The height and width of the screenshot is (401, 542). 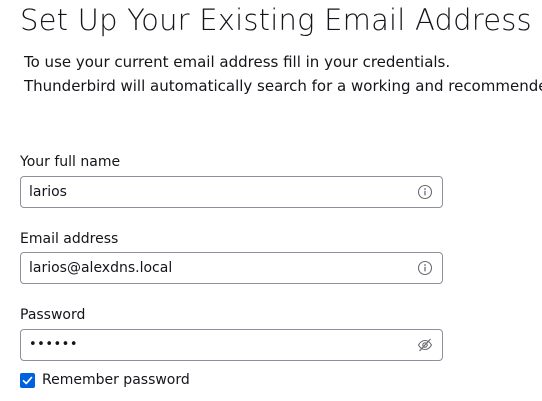 What do you see at coordinates (101, 268) in the screenshot?
I see `email-value: larios@alexdns.local` at bounding box center [101, 268].